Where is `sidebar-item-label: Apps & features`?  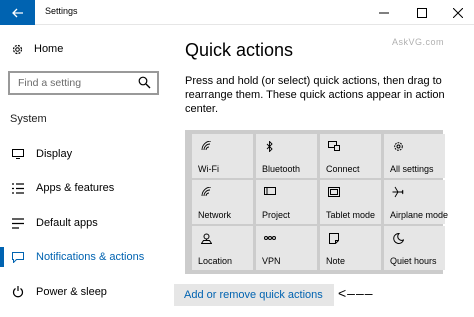
sidebar-item-label: Apps & features is located at coordinates (75, 188).